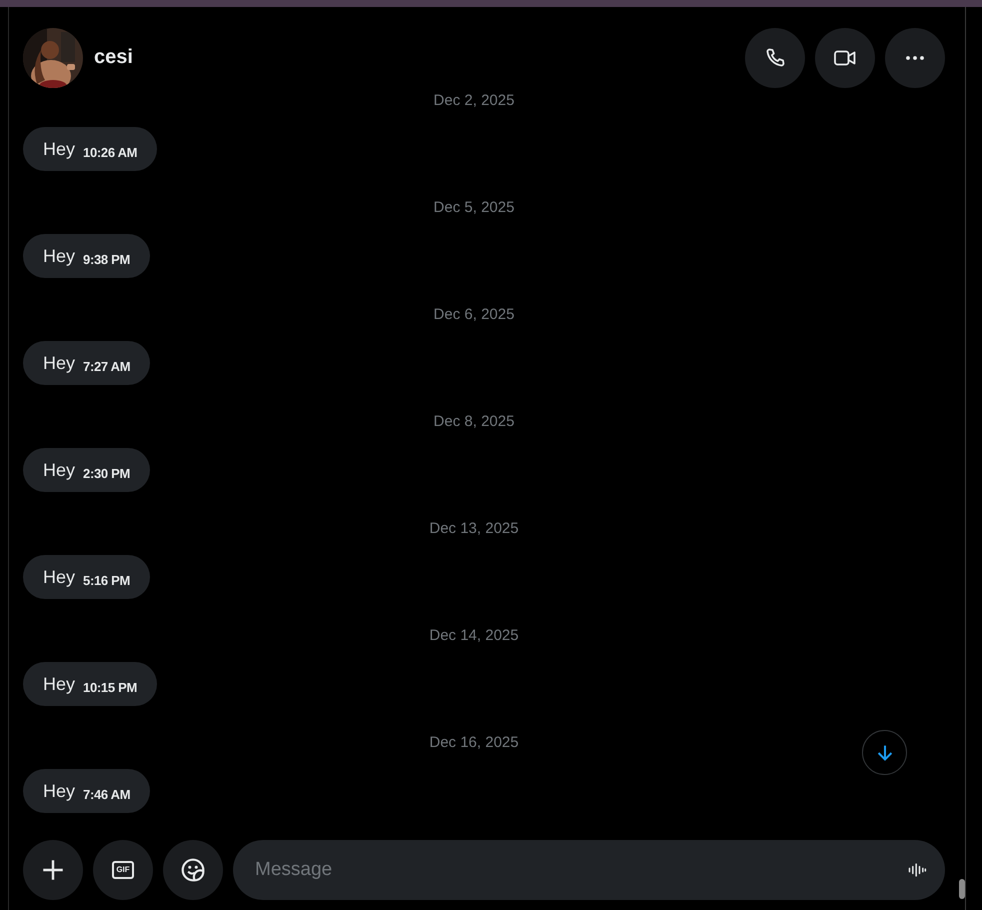  Describe the element at coordinates (474, 743) in the screenshot. I see `date-separator: Dec 16, 2025` at that location.